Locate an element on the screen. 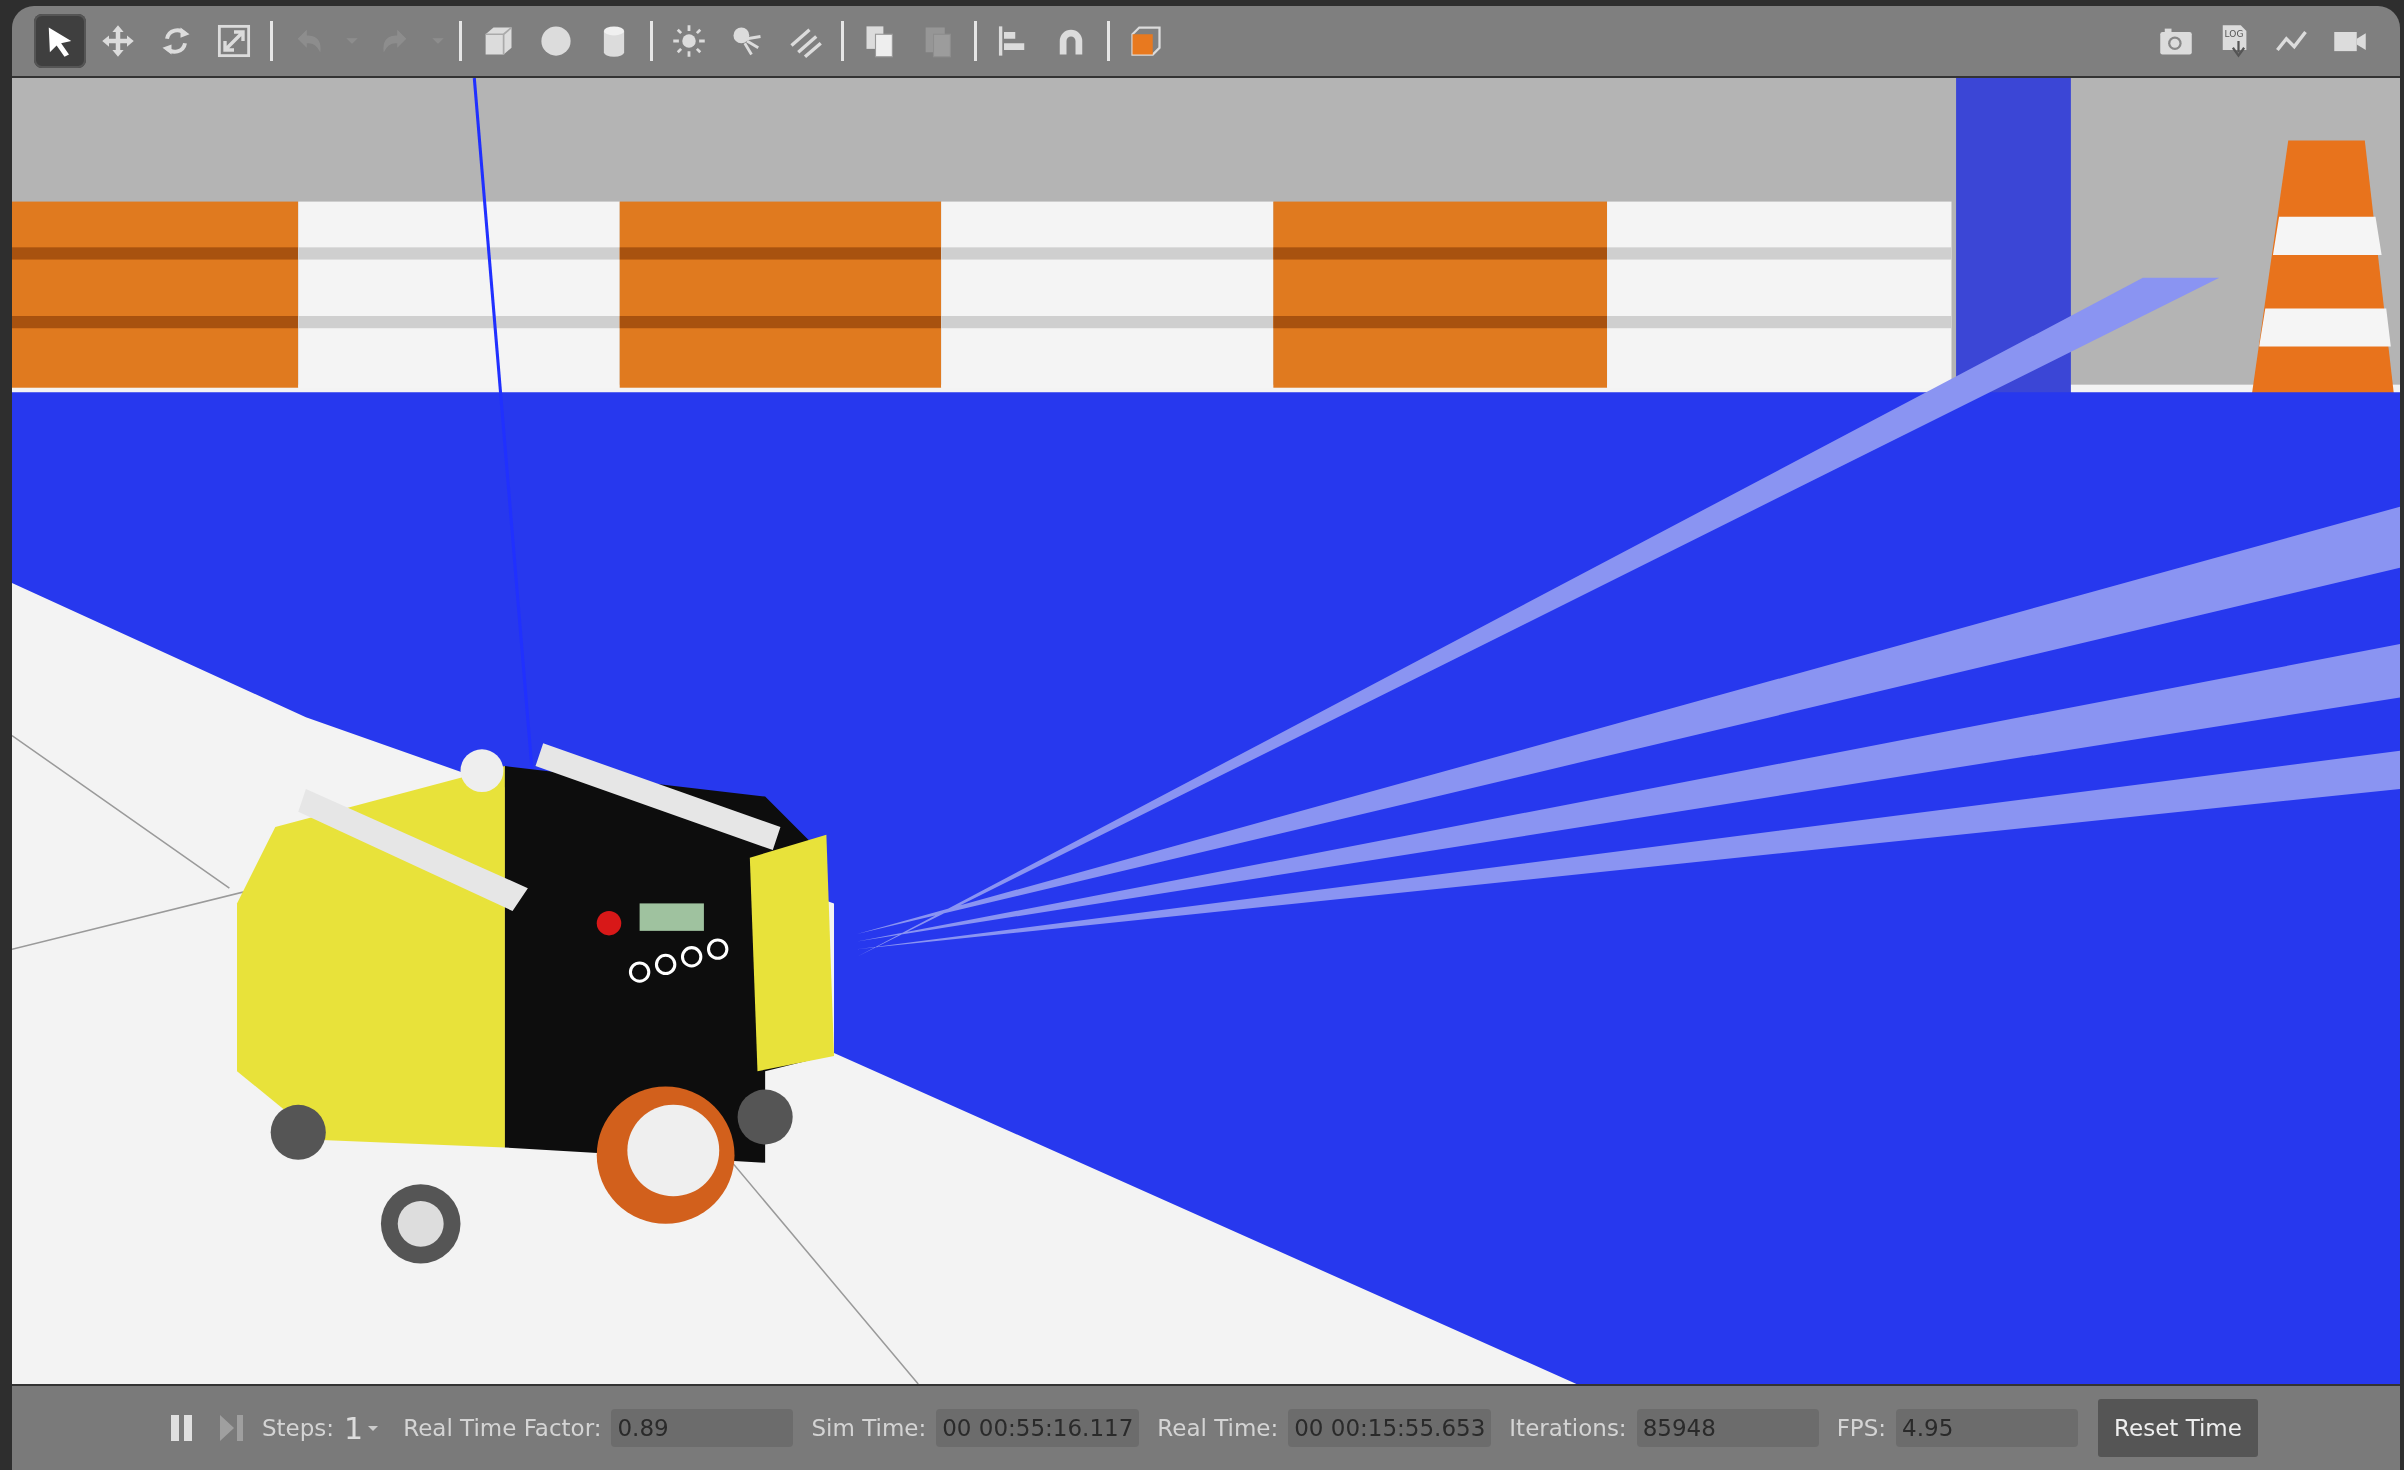 This screenshot has width=2404, height=1470. sphere-icon is located at coordinates (556, 41).